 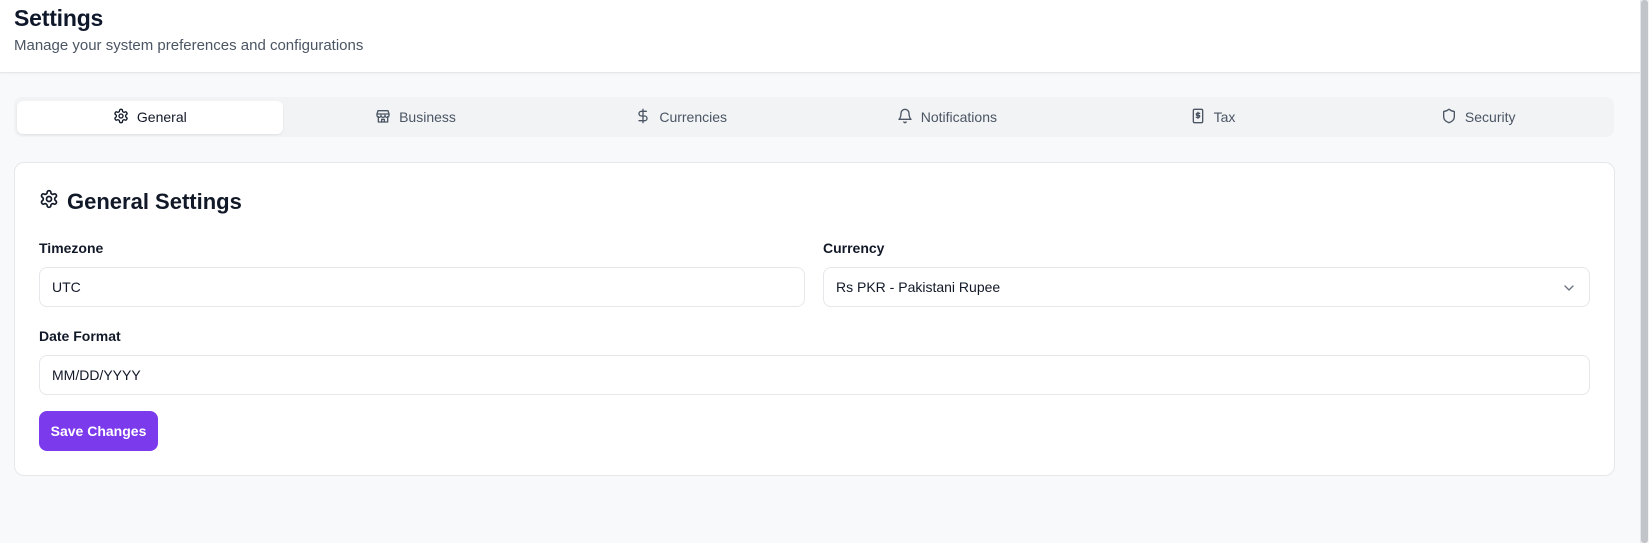 I want to click on tab-label: Currencies, so click(x=693, y=117).